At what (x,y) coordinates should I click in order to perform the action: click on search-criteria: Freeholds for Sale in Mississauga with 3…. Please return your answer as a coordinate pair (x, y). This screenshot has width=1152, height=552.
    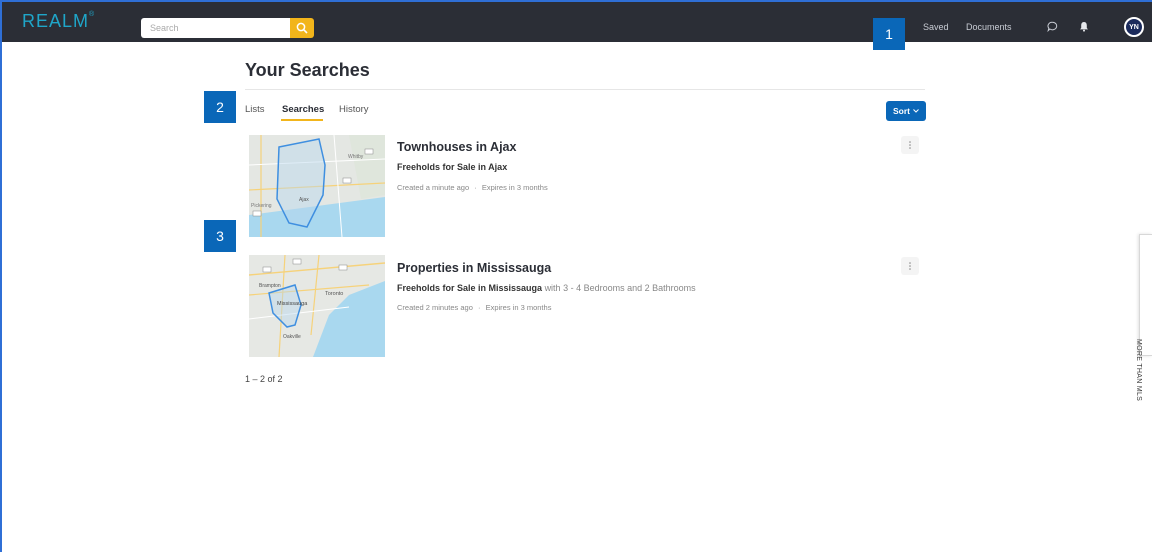
    Looking at the image, I should click on (546, 288).